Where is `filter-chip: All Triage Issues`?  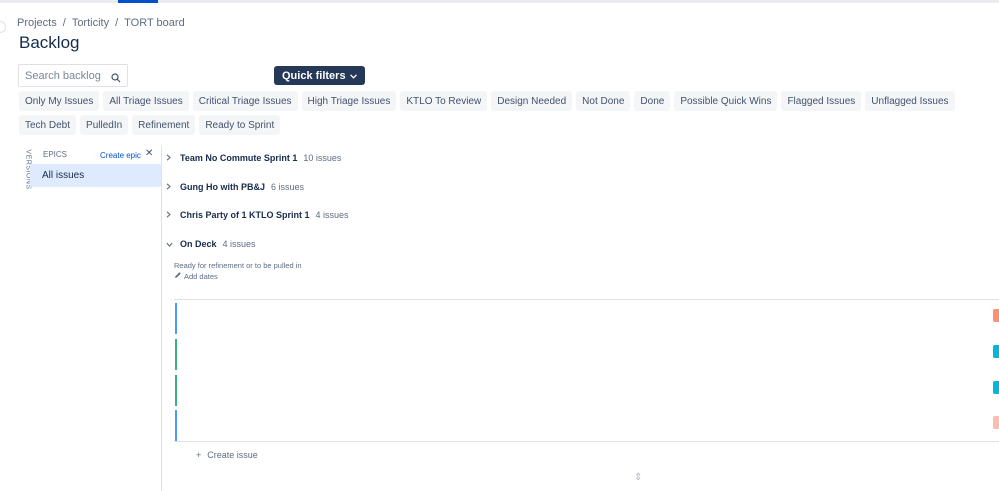
filter-chip: All Triage Issues is located at coordinates (146, 101).